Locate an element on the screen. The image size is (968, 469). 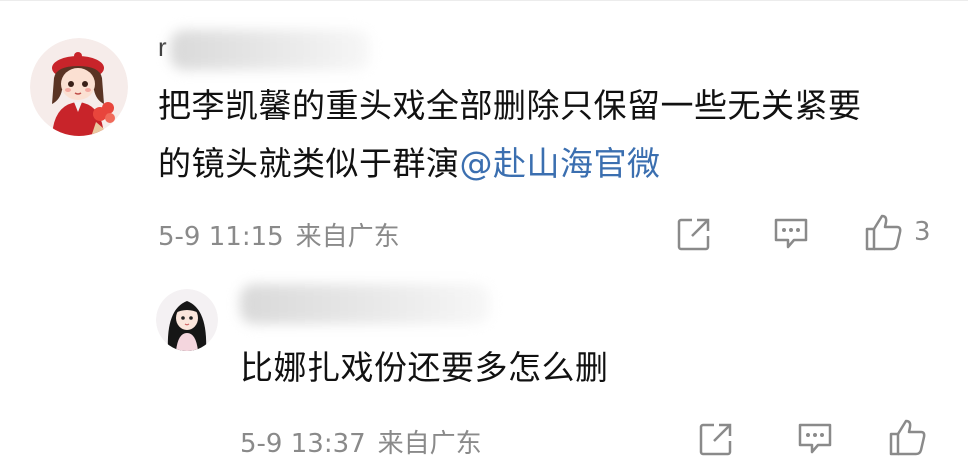
comment-date: 5-9 11:15 is located at coordinates (221, 237).